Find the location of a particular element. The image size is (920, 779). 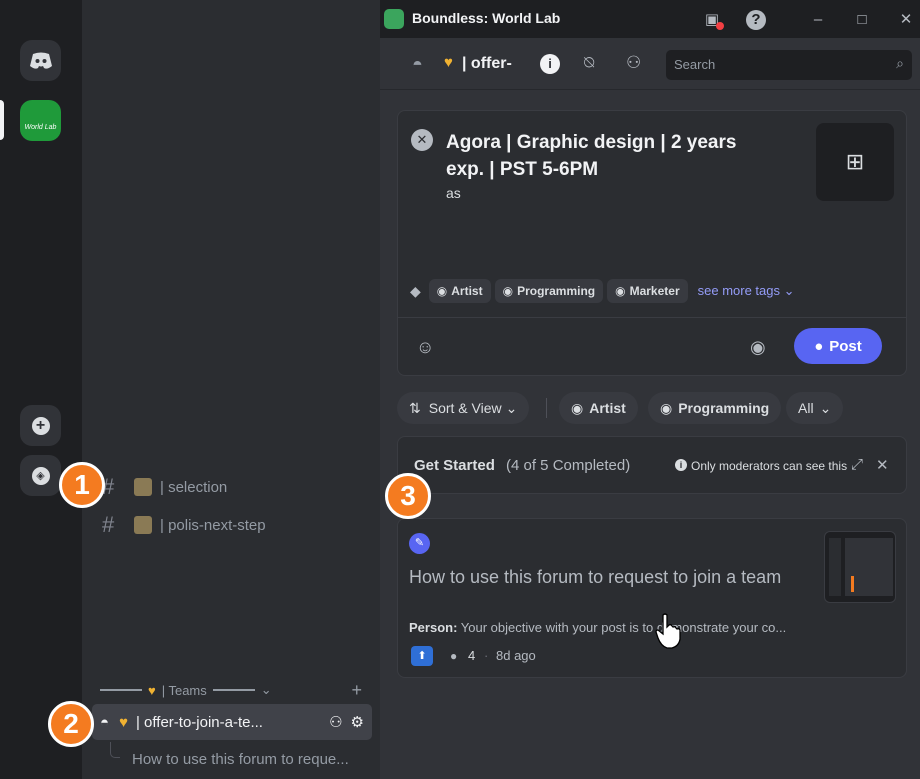

channel-label: | selection is located at coordinates (194, 487).